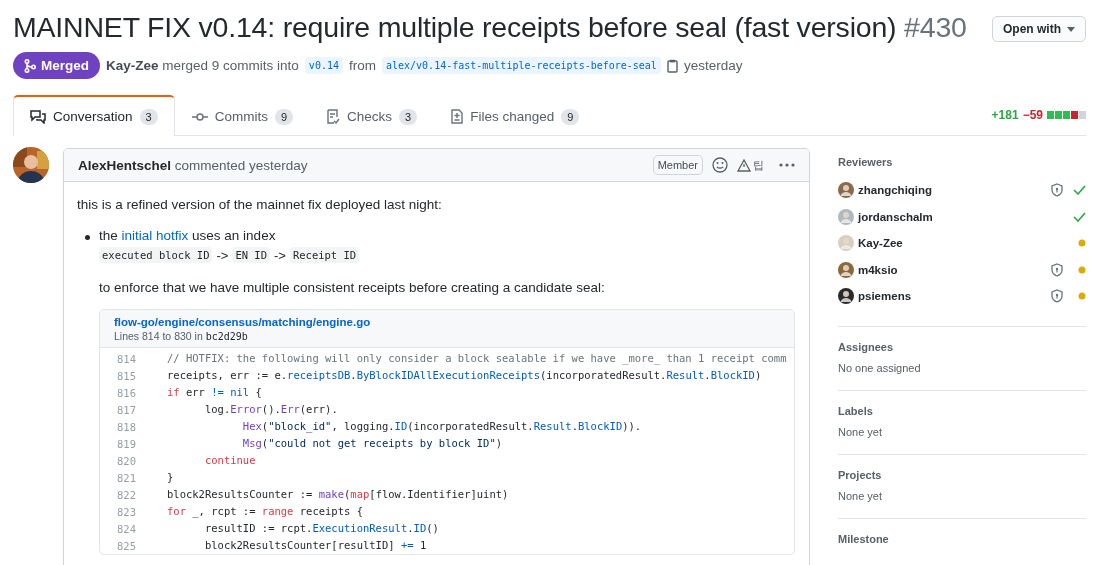  I want to click on code-line: // HOTFIX: the following will only consider a block sealable if we have _more_ than 1 receipt comm, so click(476, 359).